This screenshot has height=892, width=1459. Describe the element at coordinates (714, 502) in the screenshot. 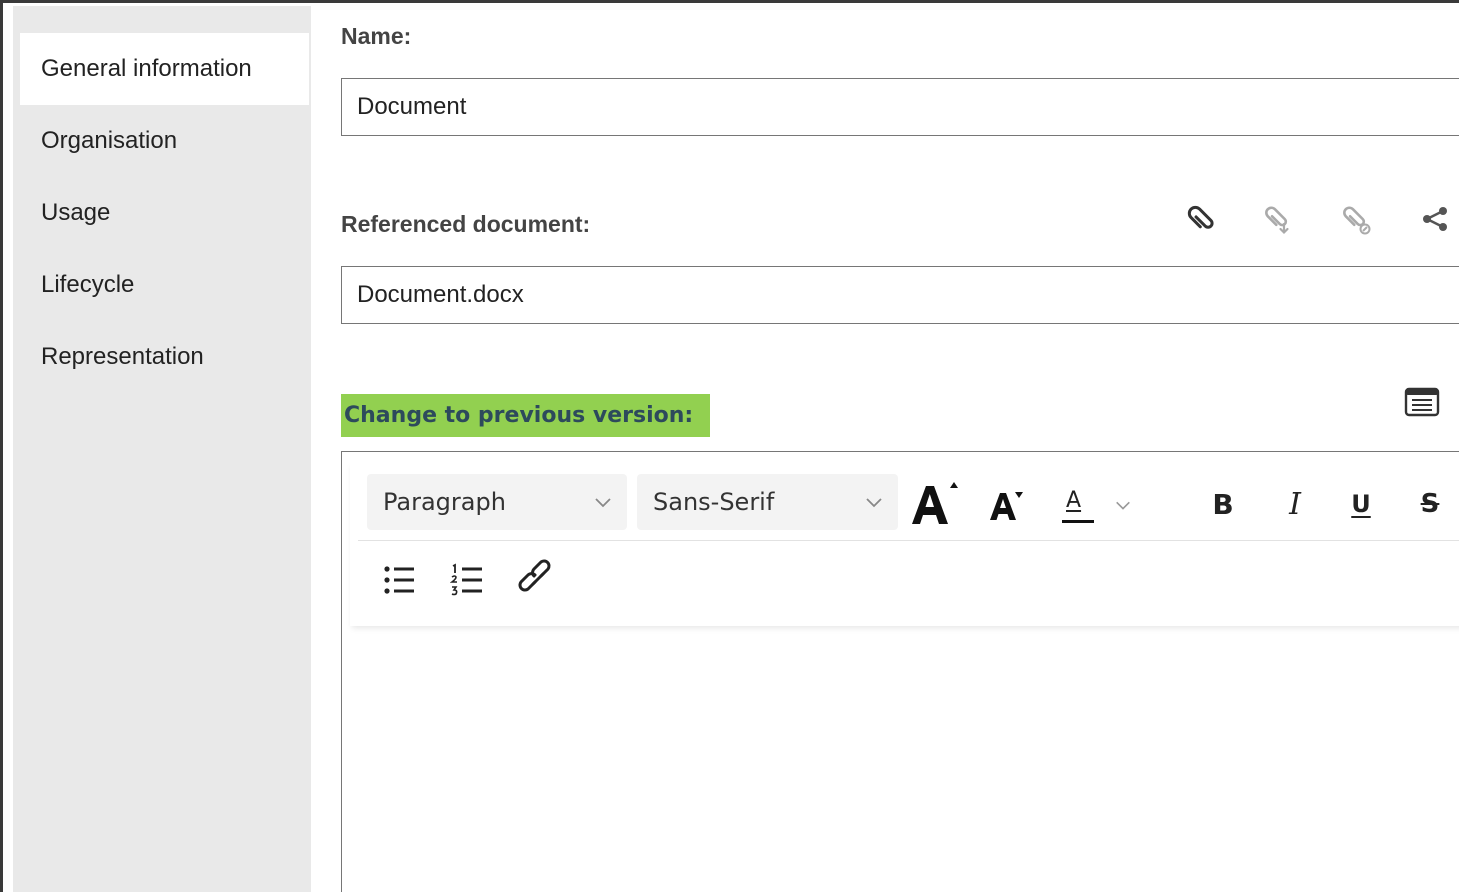

I see `font-family-value: Sans-Serif` at that location.